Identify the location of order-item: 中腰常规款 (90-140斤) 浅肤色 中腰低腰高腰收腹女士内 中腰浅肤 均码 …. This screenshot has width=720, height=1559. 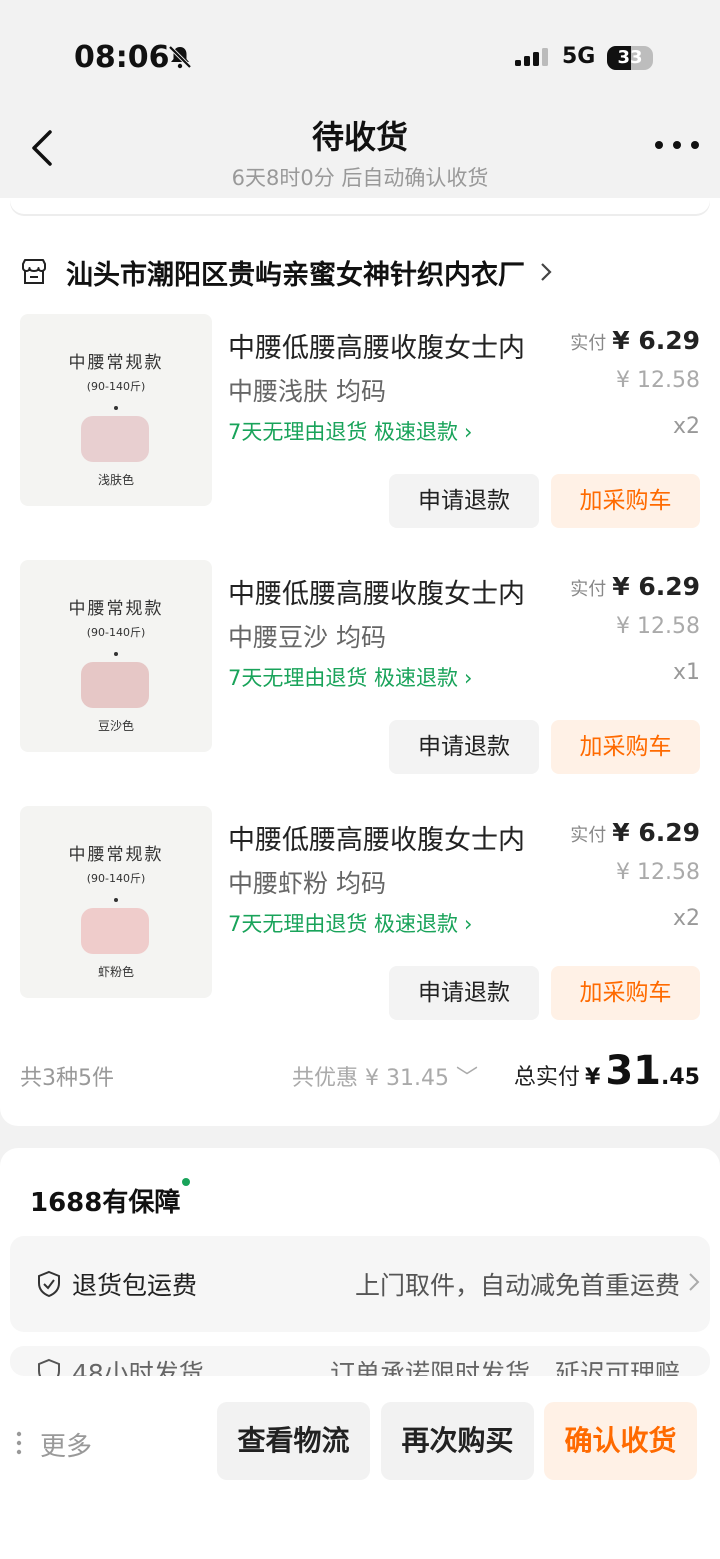
(360, 429).